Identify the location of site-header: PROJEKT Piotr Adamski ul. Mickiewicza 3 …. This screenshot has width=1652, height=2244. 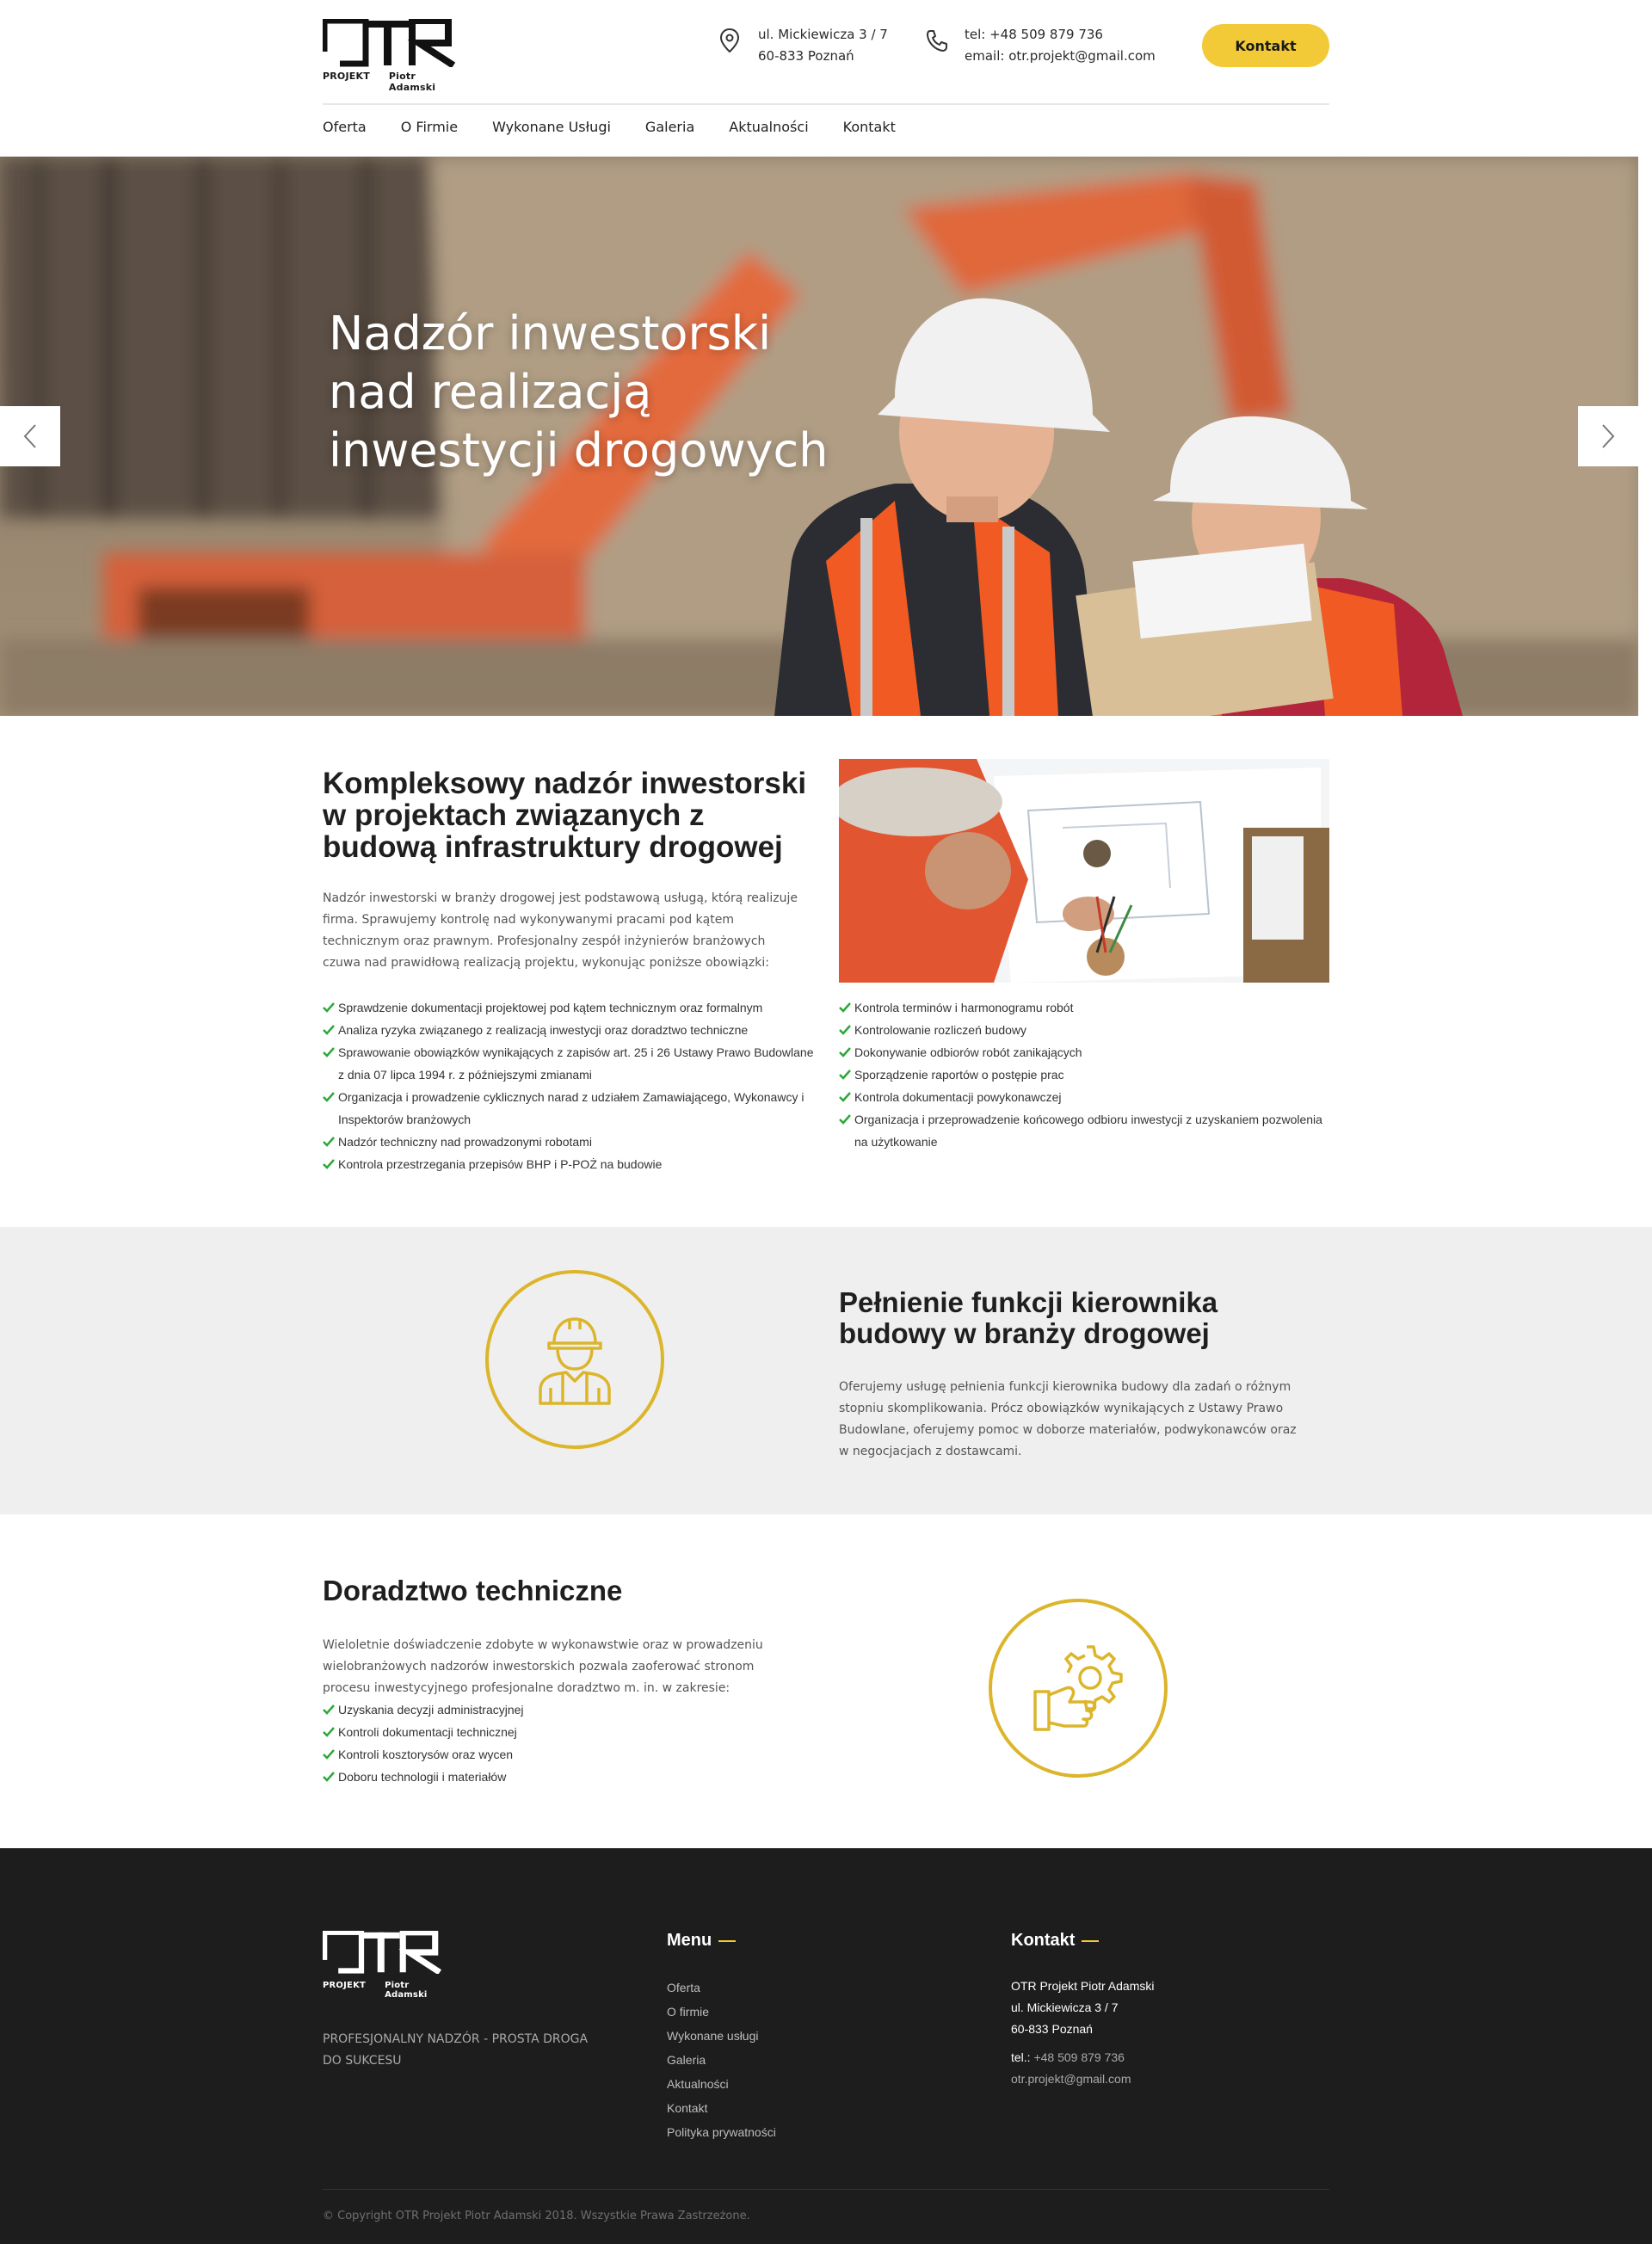
(826, 78).